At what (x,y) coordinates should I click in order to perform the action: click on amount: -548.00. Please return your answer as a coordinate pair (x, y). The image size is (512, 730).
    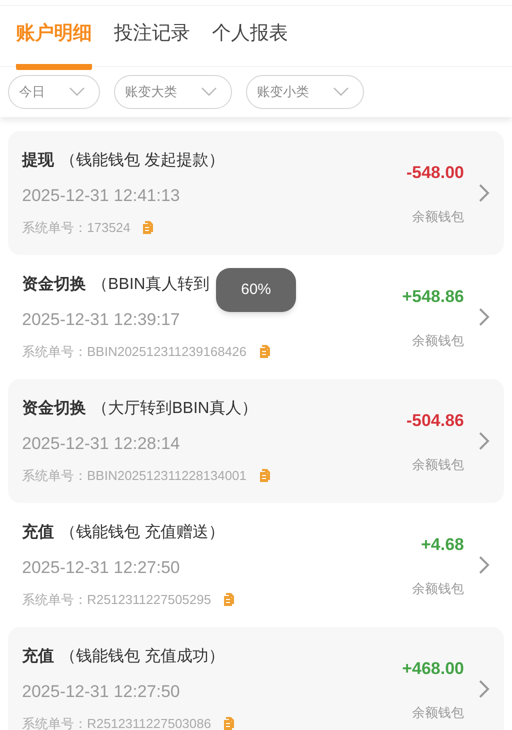
    Looking at the image, I should click on (435, 173).